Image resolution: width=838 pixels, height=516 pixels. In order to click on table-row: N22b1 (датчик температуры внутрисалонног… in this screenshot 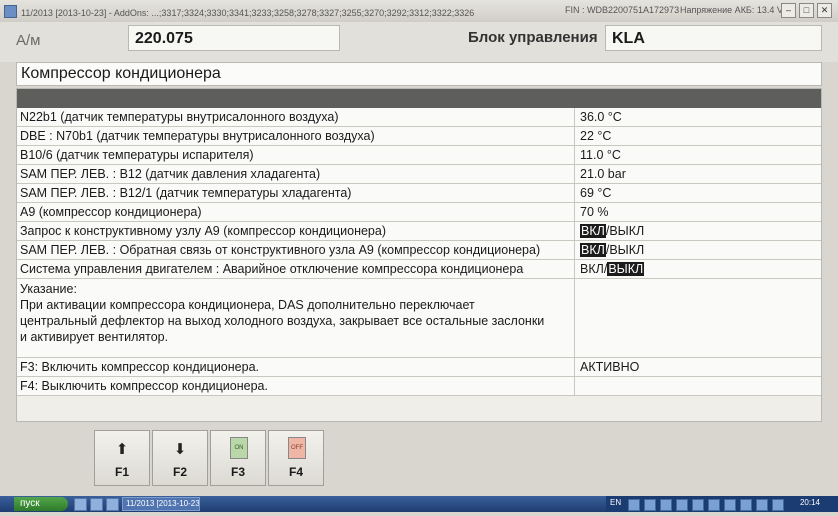, I will do `click(419, 117)`.